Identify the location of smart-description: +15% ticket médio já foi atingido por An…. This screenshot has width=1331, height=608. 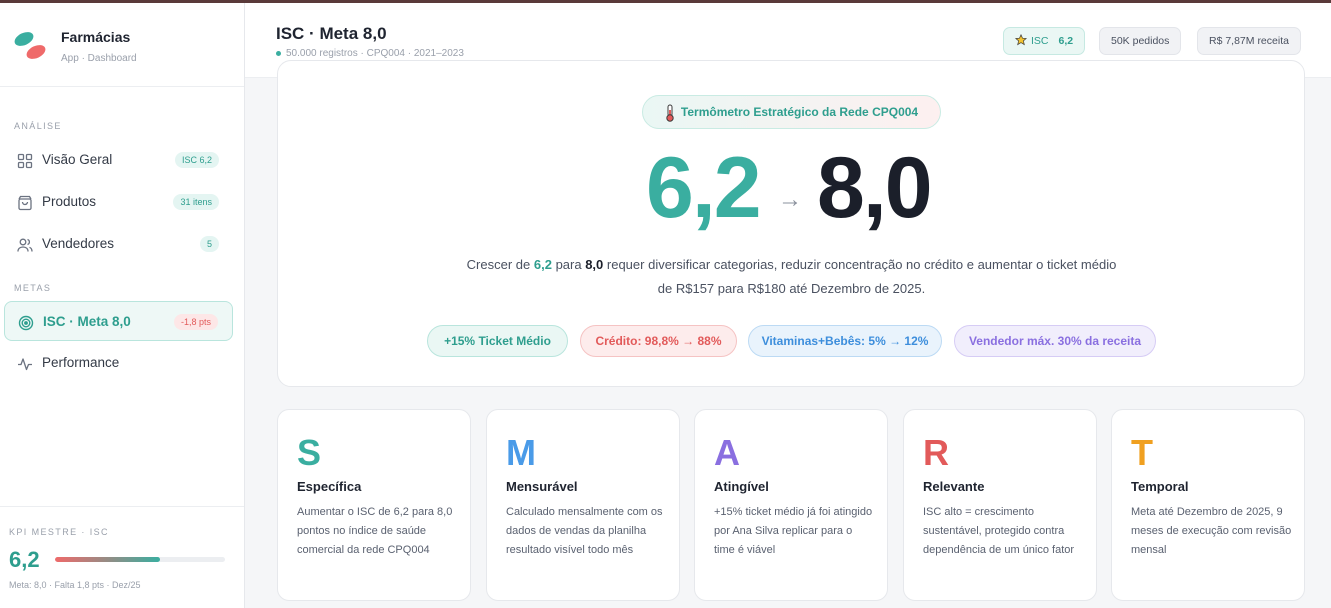
(793, 531).